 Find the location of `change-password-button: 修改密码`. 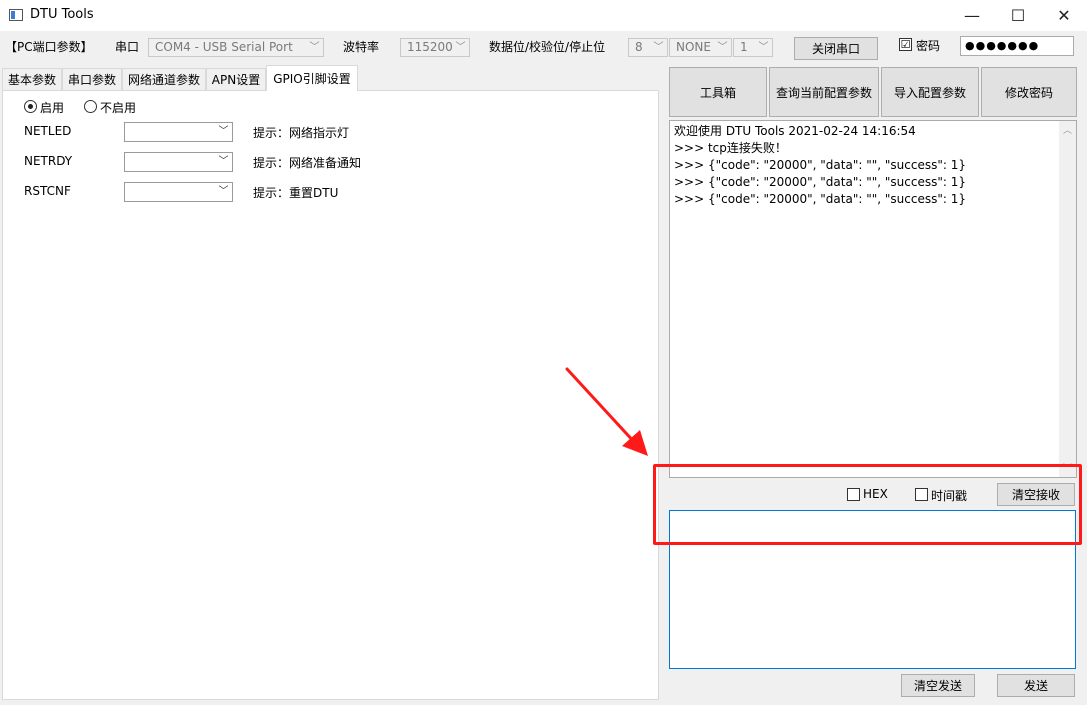

change-password-button: 修改密码 is located at coordinates (1029, 92).